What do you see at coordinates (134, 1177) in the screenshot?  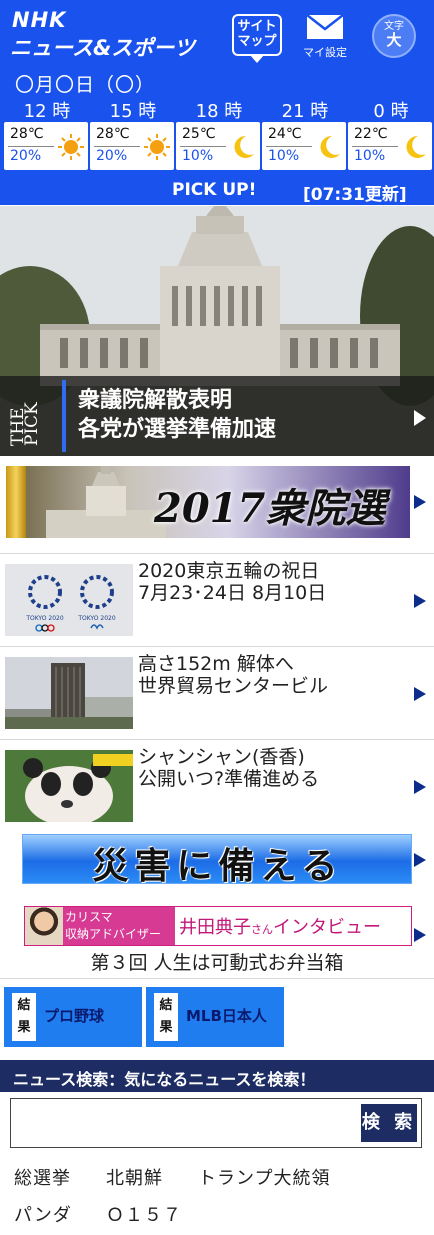 I see `keyword-link: 北朝鮮` at bounding box center [134, 1177].